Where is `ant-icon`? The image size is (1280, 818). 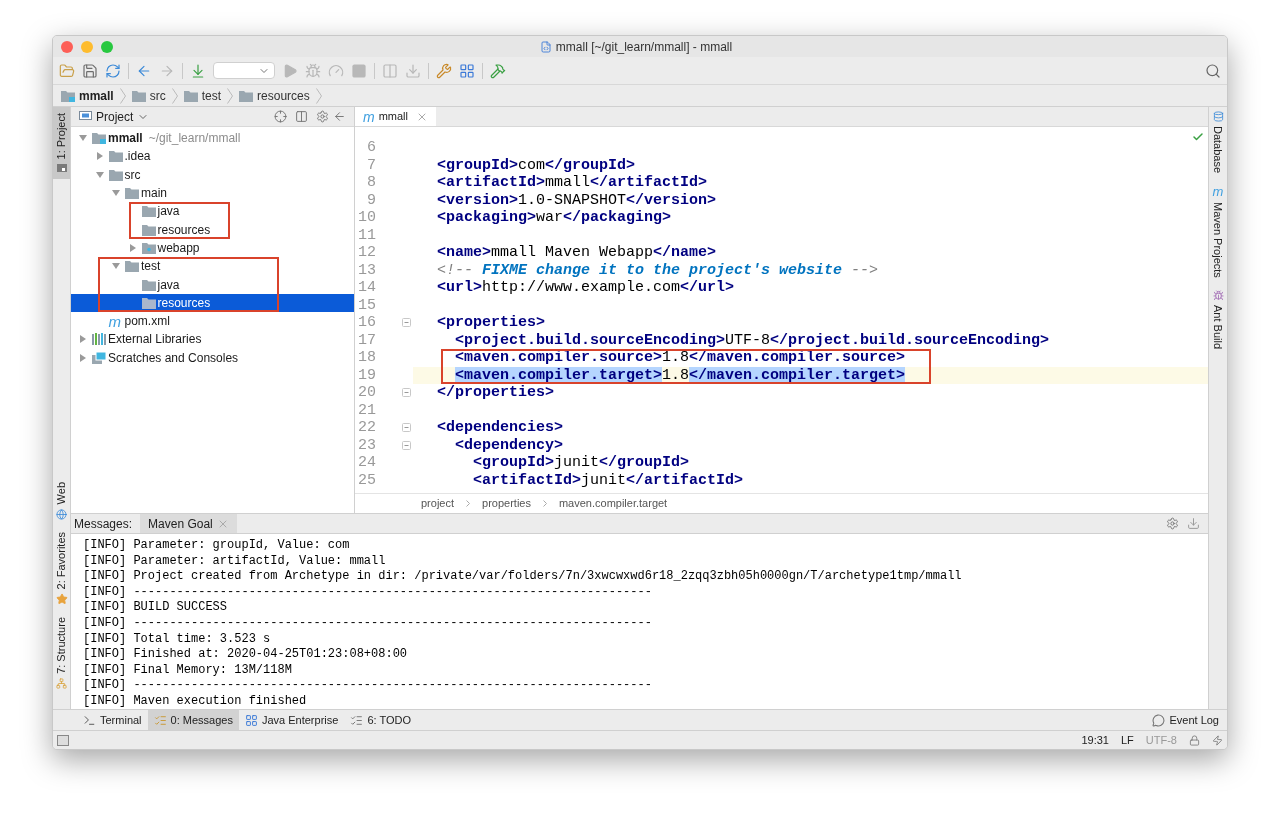 ant-icon is located at coordinates (1218, 295).